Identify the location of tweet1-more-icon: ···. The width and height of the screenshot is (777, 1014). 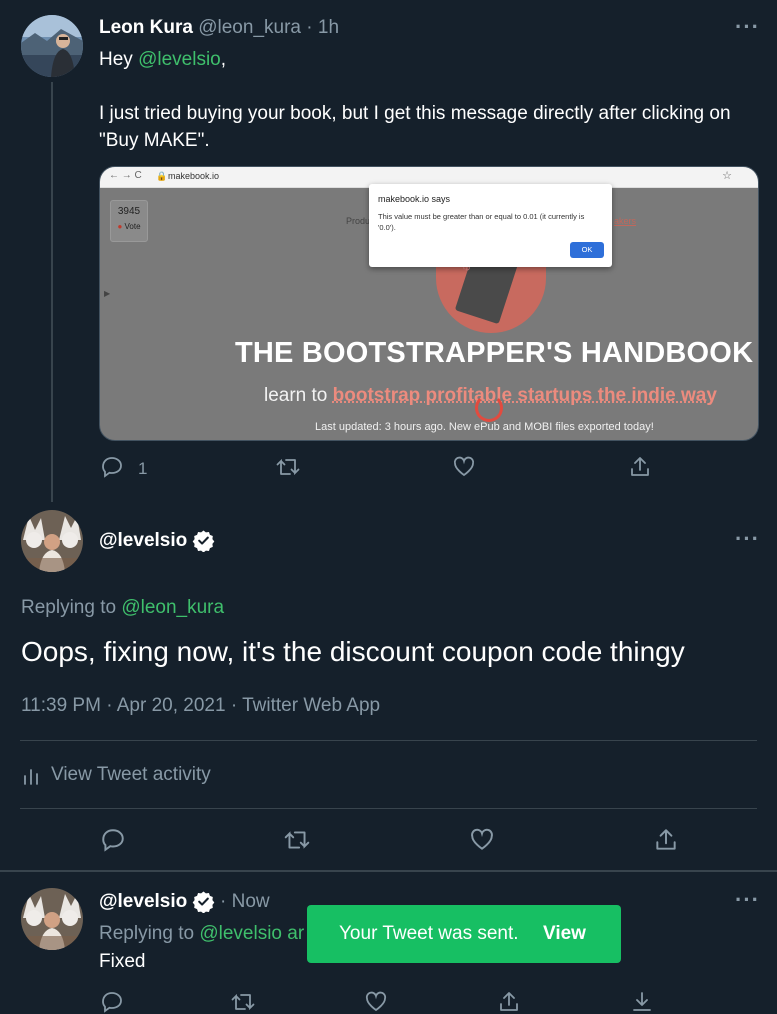
(747, 27).